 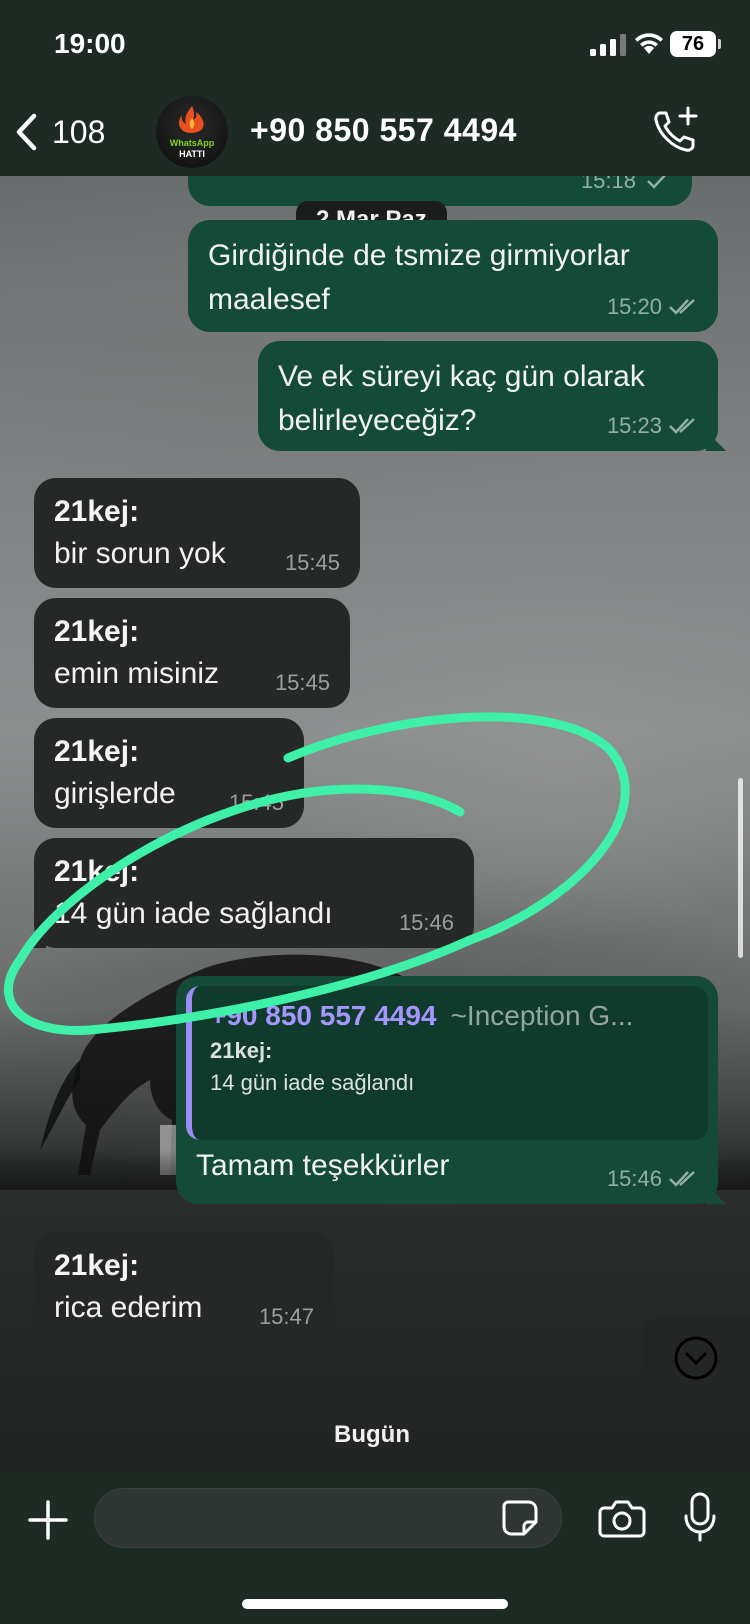 I want to click on plus-icon, so click(x=48, y=1520).